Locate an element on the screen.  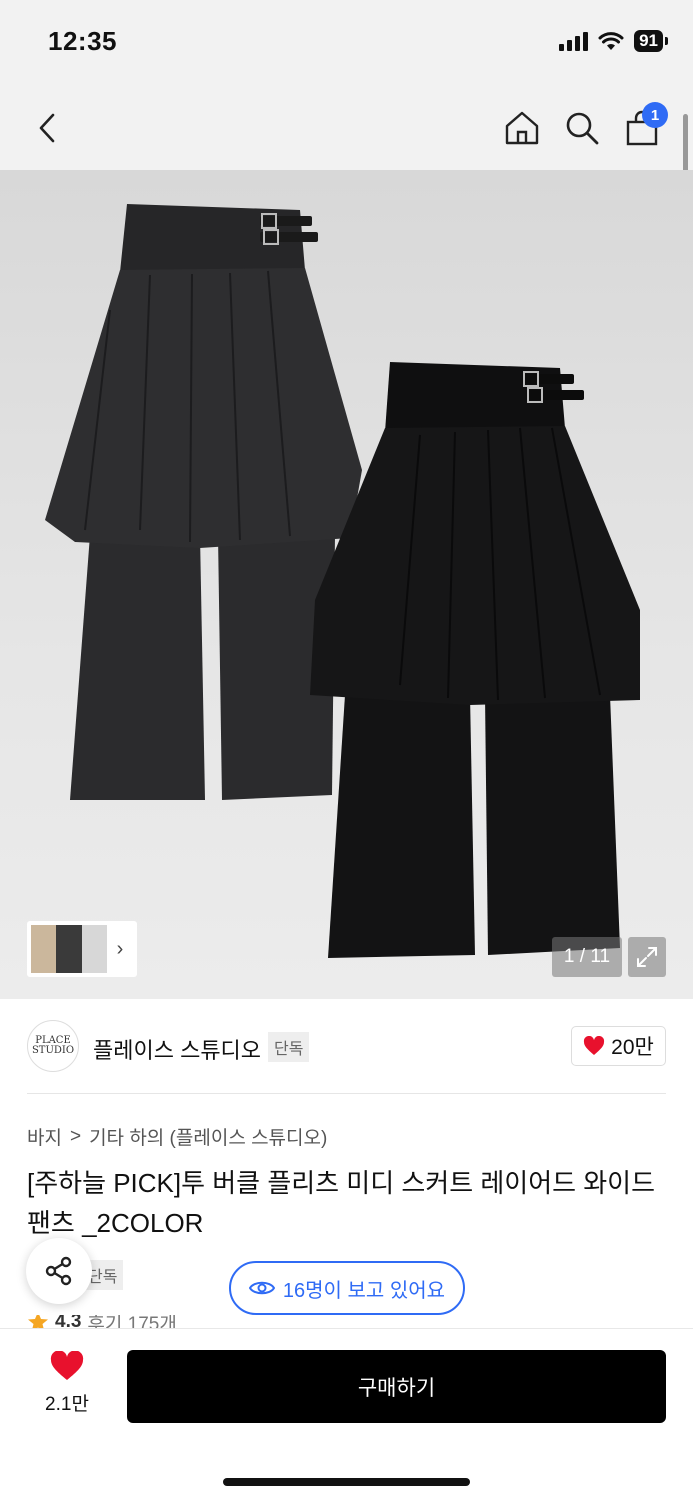
breadcrumb: 바지 > 기타 하의 (플레이스 스튜디오) is located at coordinates (177, 1136).